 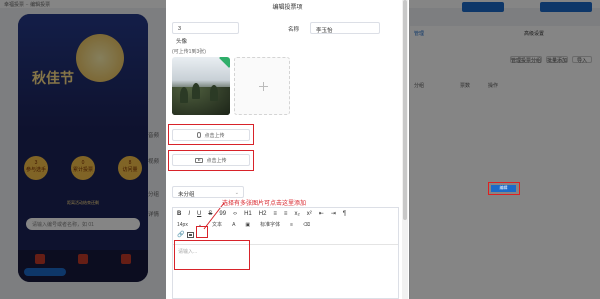 I want to click on text-type-select: 文本, so click(x=217, y=224).